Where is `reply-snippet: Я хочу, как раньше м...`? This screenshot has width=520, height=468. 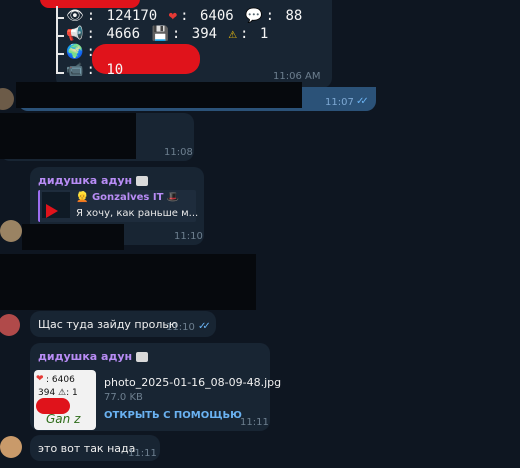
reply-snippet: Я хочу, как раньше м... is located at coordinates (137, 213).